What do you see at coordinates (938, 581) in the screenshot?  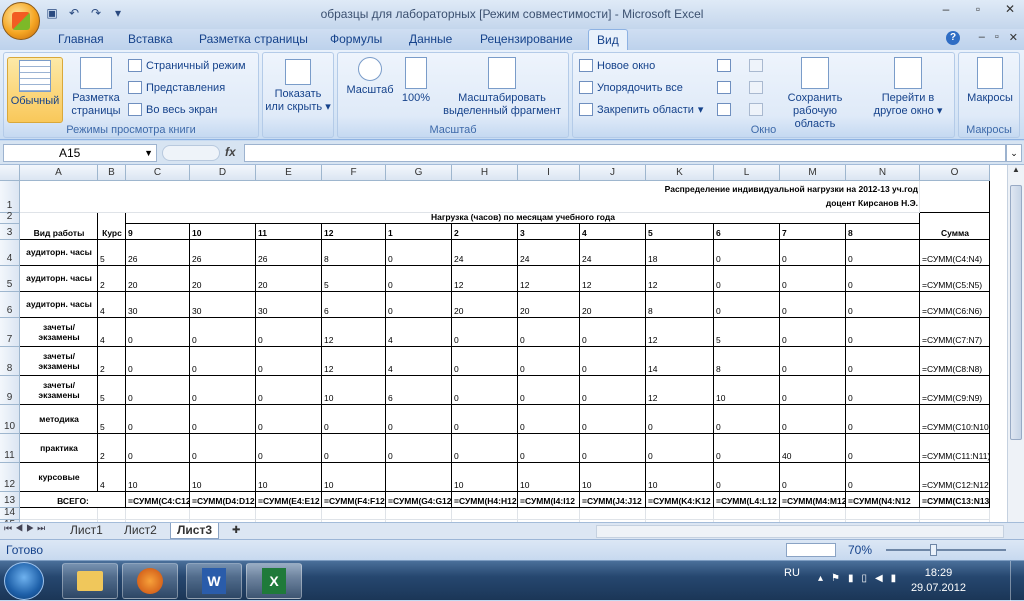 I see `clock: 18:29 29.07.2012` at bounding box center [938, 581].